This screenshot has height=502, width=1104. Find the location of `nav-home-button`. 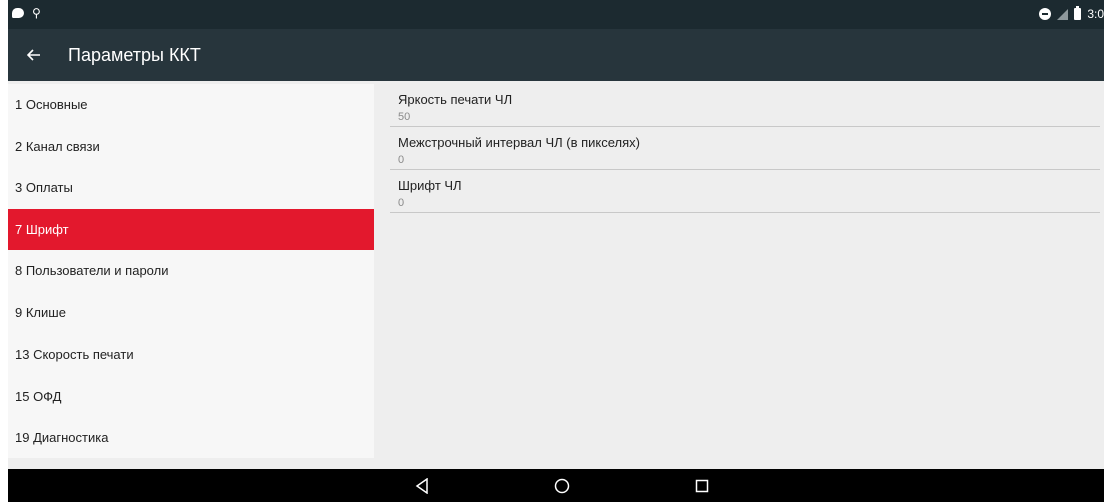

nav-home-button is located at coordinates (562, 486).